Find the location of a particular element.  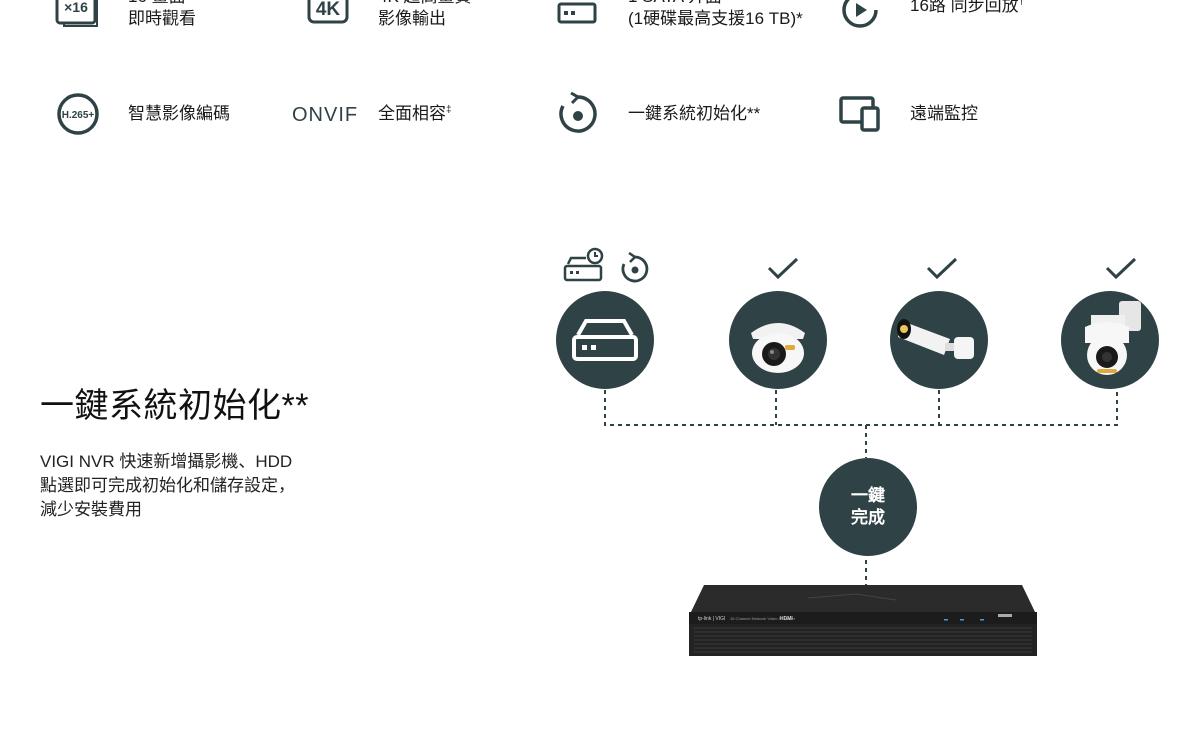

nvr-brand-text: tp-link | VIGI is located at coordinates (711, 619).